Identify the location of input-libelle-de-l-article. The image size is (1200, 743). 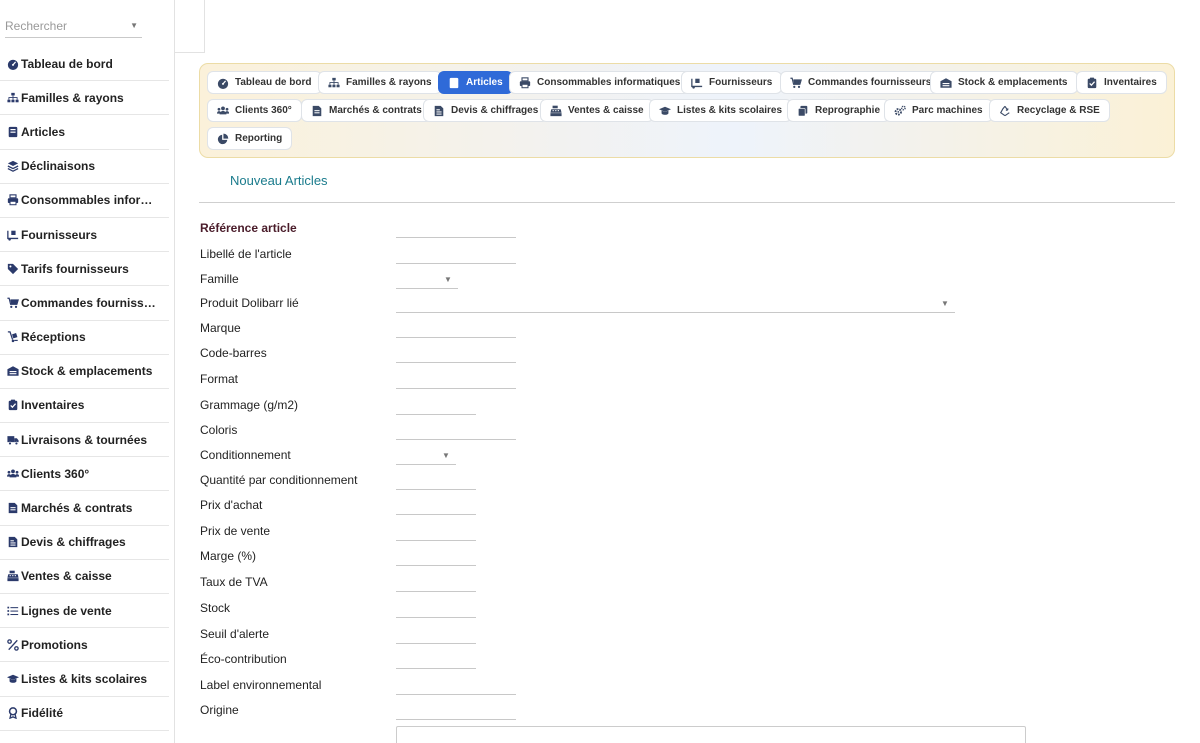
(456, 257).